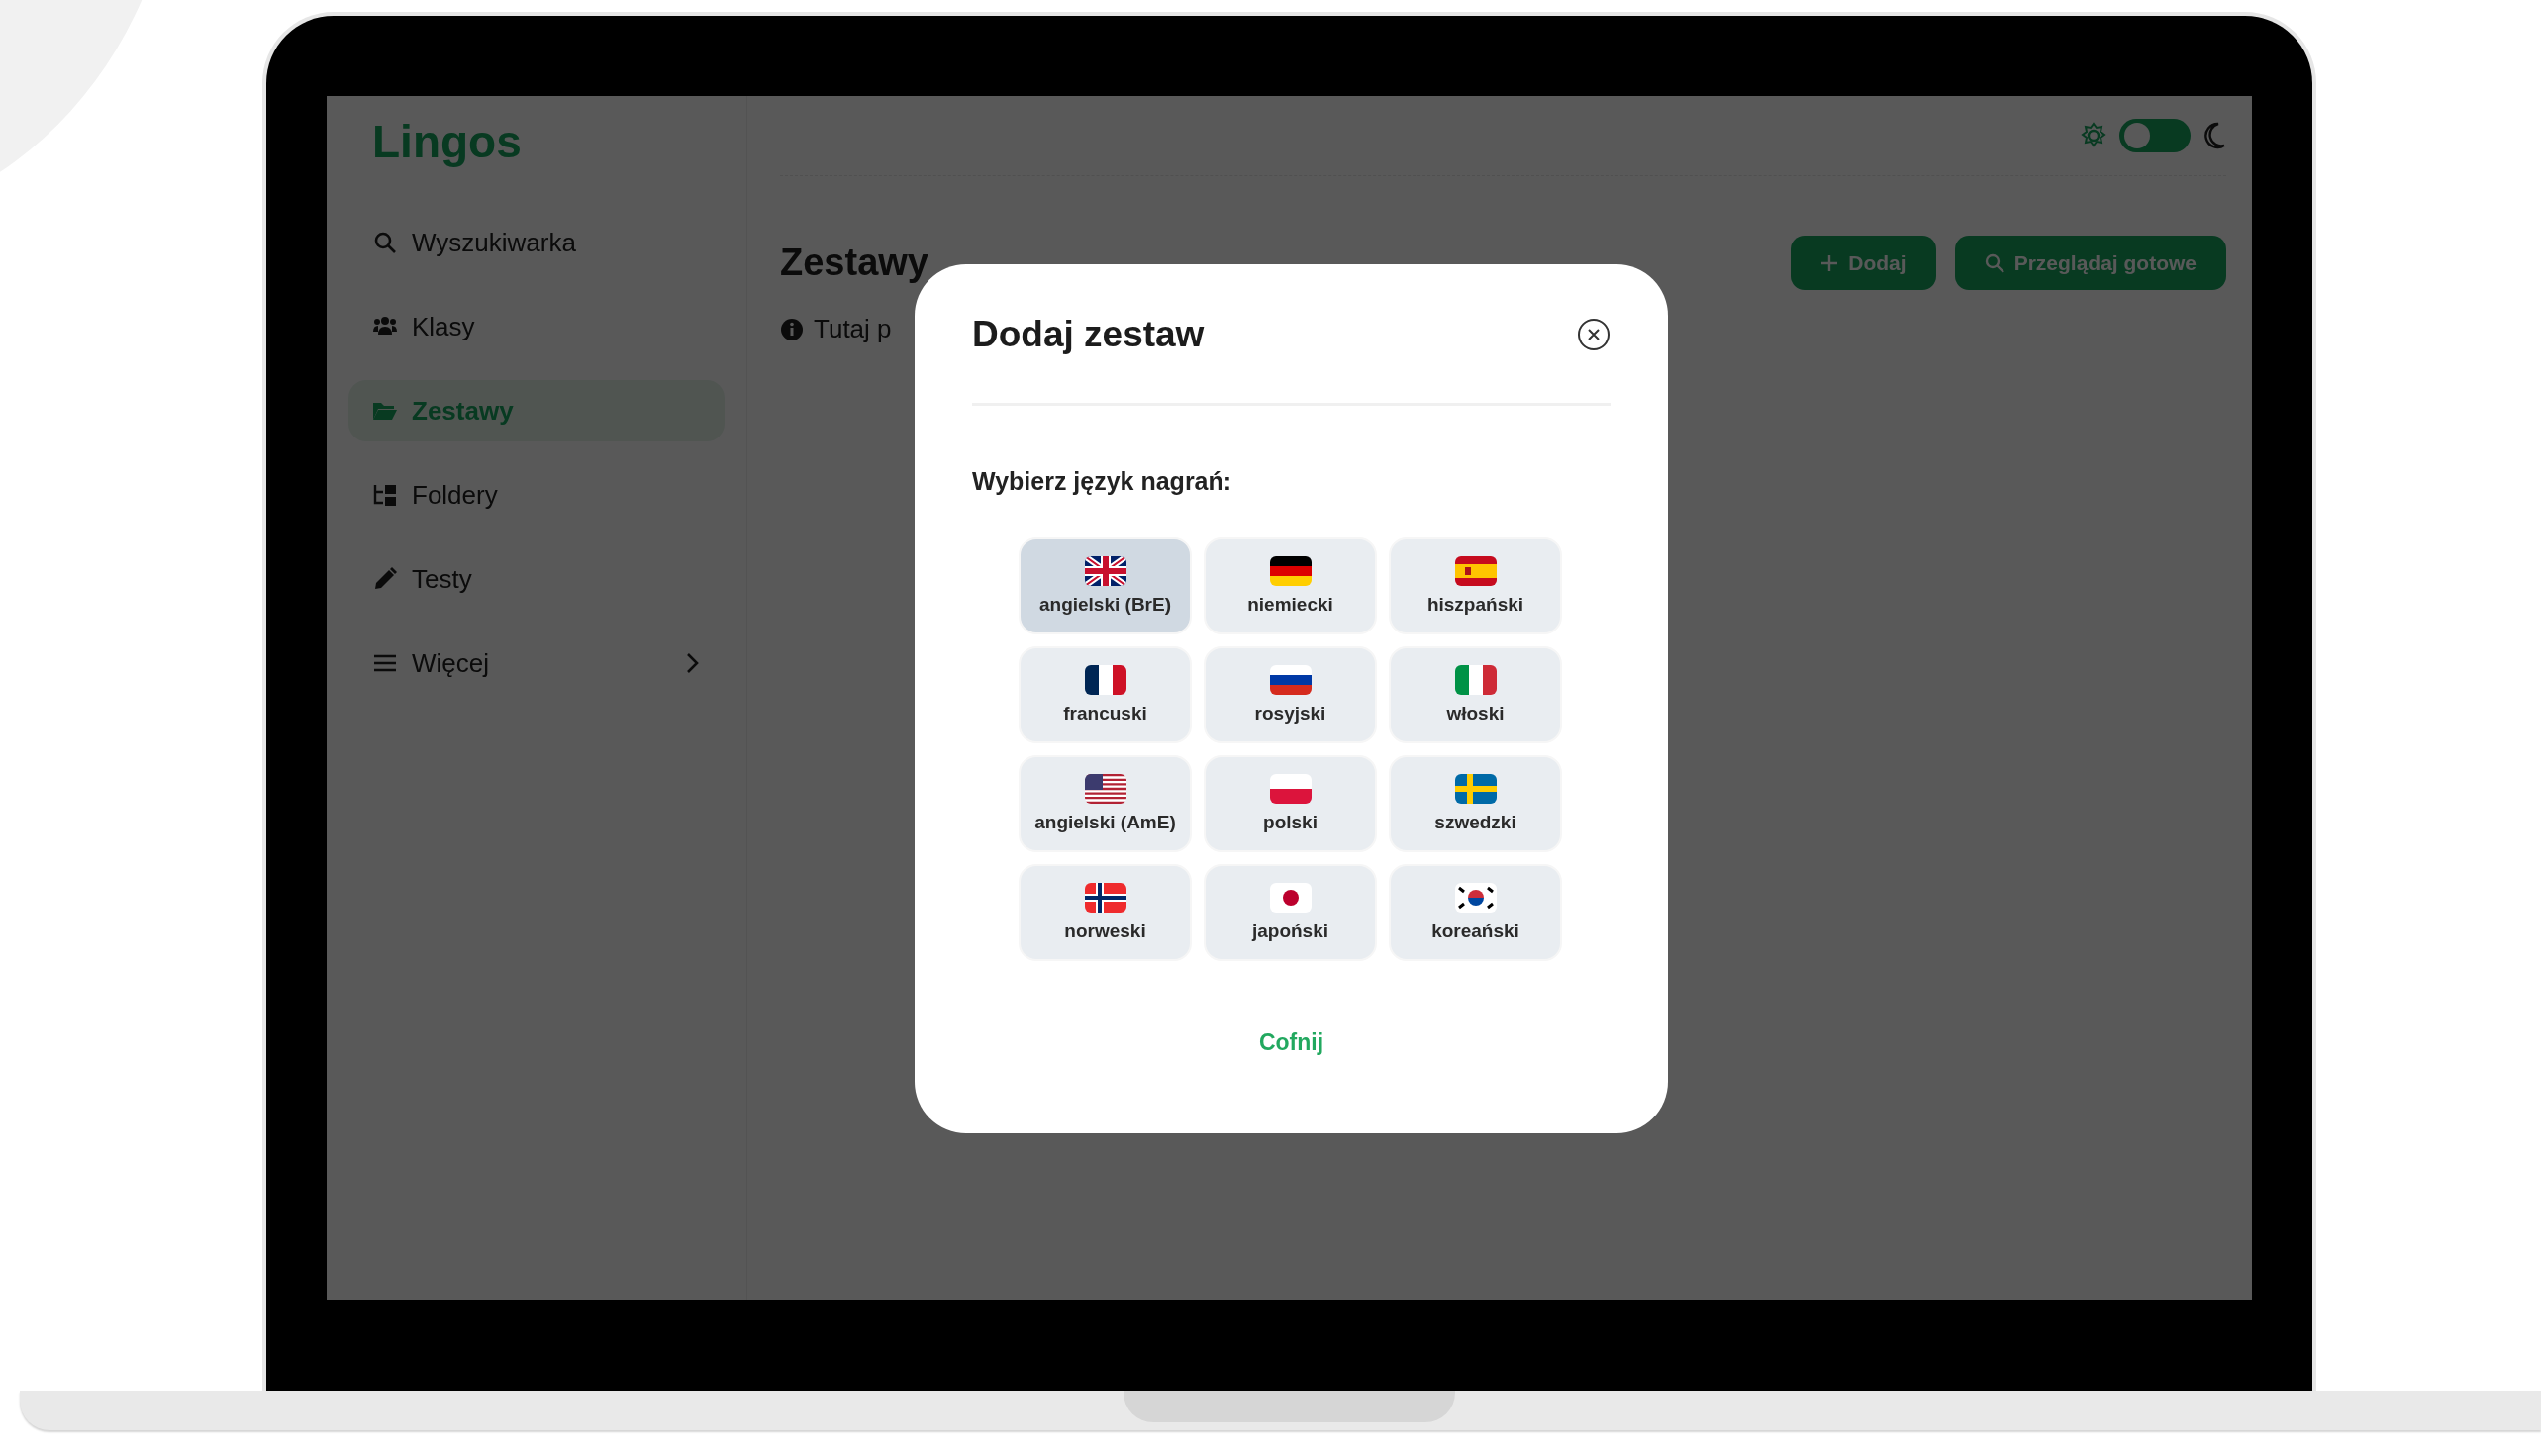 This screenshot has width=2541, height=1456. What do you see at coordinates (2155, 136) in the screenshot?
I see `theme-toggle` at bounding box center [2155, 136].